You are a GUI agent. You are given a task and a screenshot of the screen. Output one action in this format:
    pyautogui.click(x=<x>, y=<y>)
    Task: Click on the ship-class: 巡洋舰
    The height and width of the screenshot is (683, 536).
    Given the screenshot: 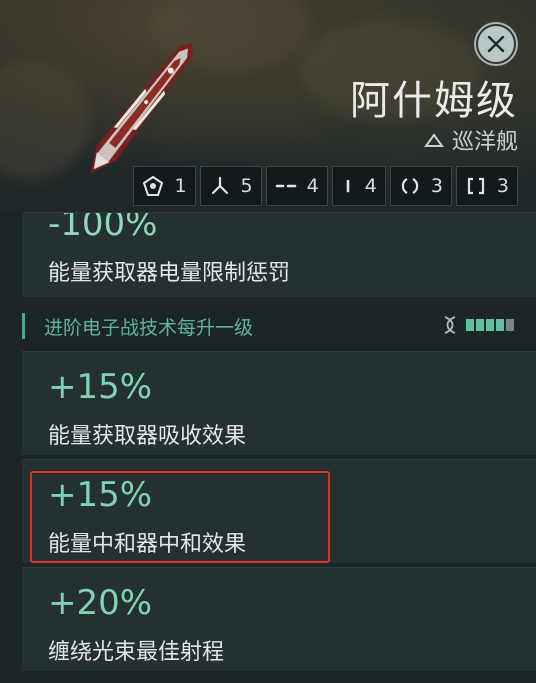 What is the action you would take?
    pyautogui.click(x=471, y=140)
    